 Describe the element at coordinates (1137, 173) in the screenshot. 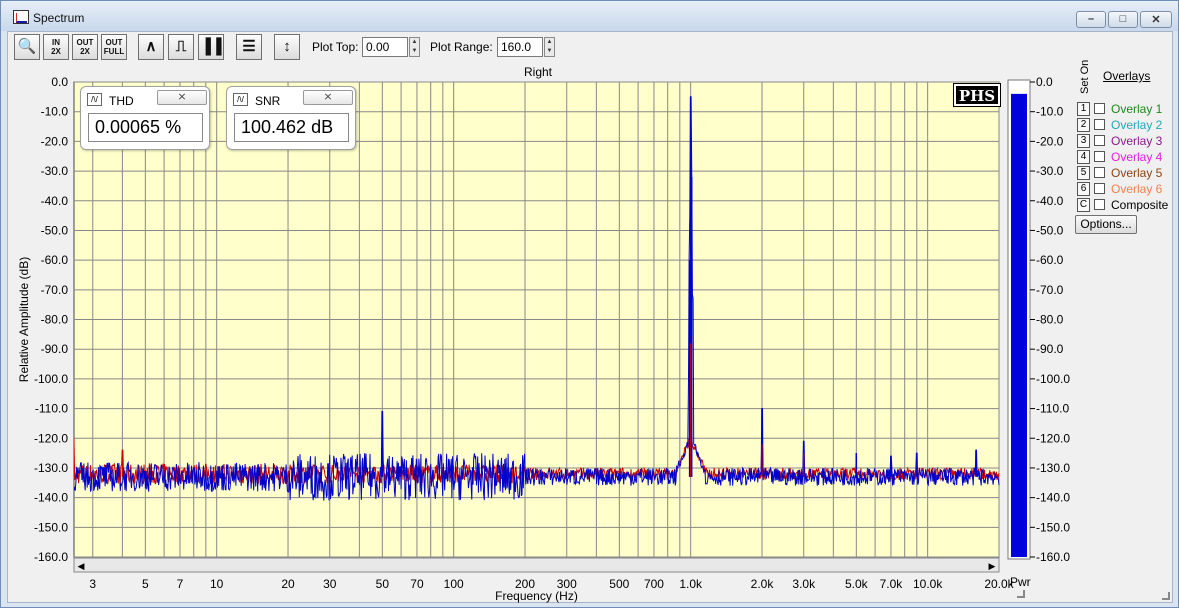

I see `overlay-label: Overlay 5` at that location.